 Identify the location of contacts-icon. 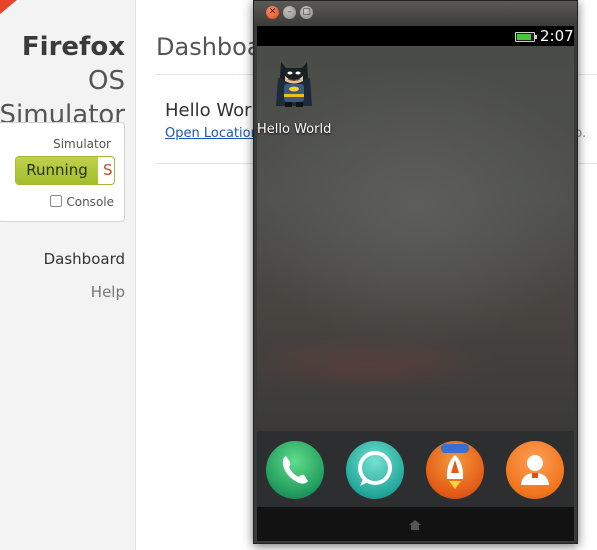
(535, 470).